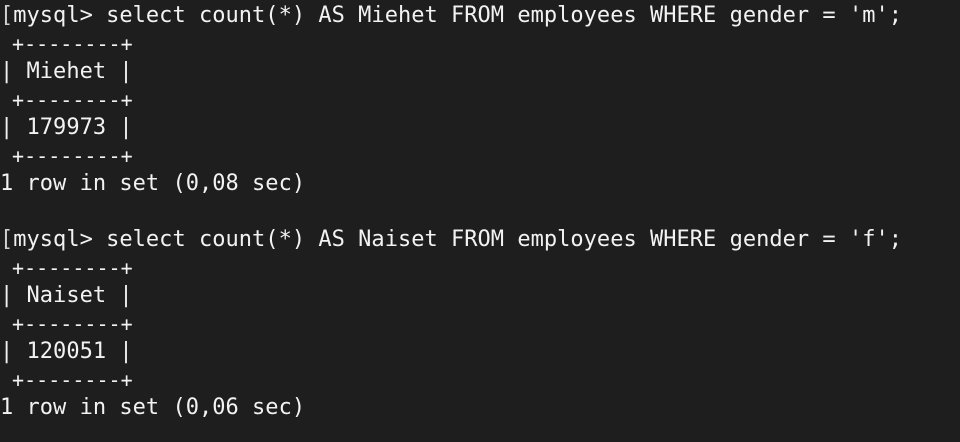 The height and width of the screenshot is (442, 960). I want to click on result-status-2: 1 row in set (0,06 sec), so click(153, 407).